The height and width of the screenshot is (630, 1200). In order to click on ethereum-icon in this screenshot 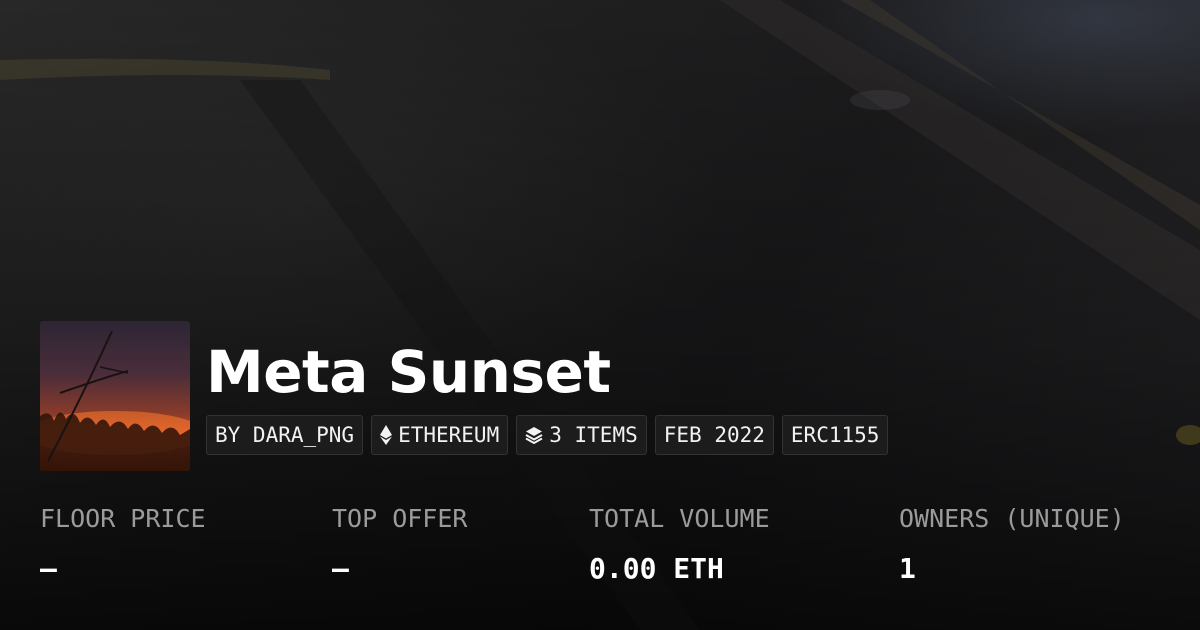, I will do `click(386, 435)`.